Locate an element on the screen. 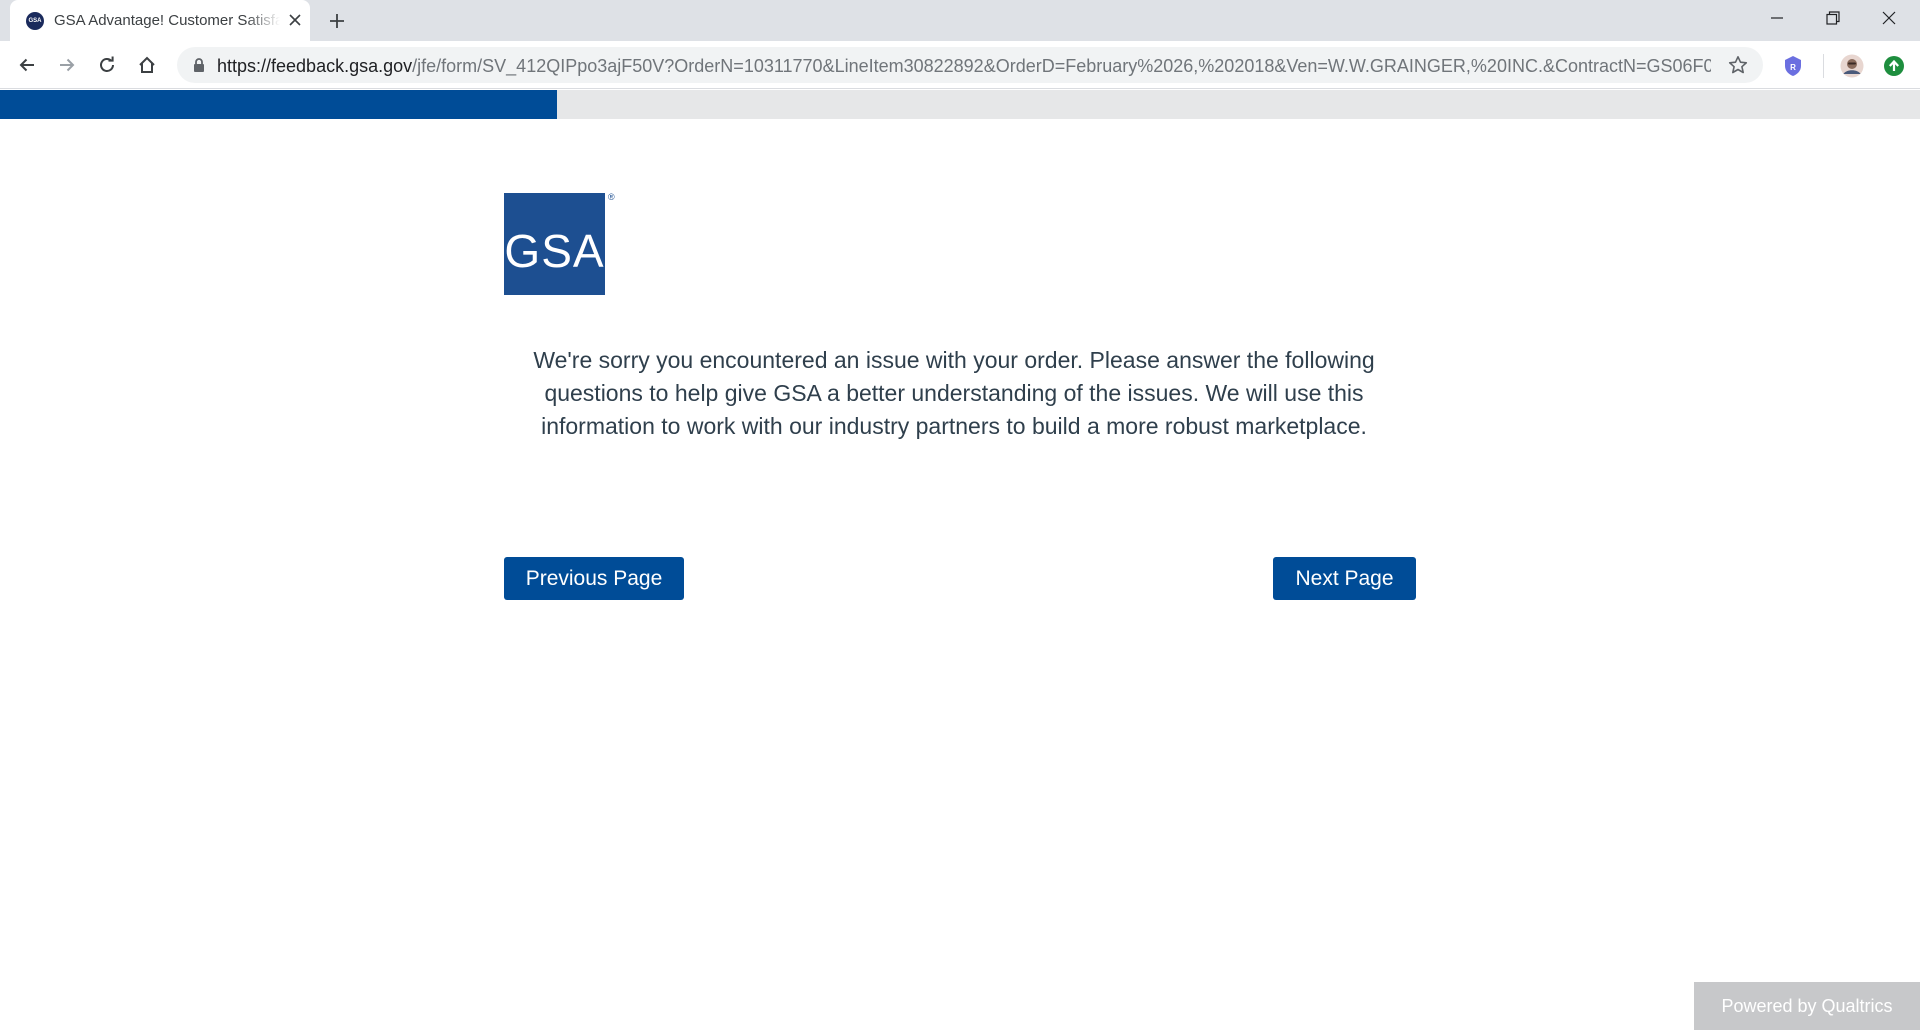  next-page-button: Next Page is located at coordinates (1344, 578).